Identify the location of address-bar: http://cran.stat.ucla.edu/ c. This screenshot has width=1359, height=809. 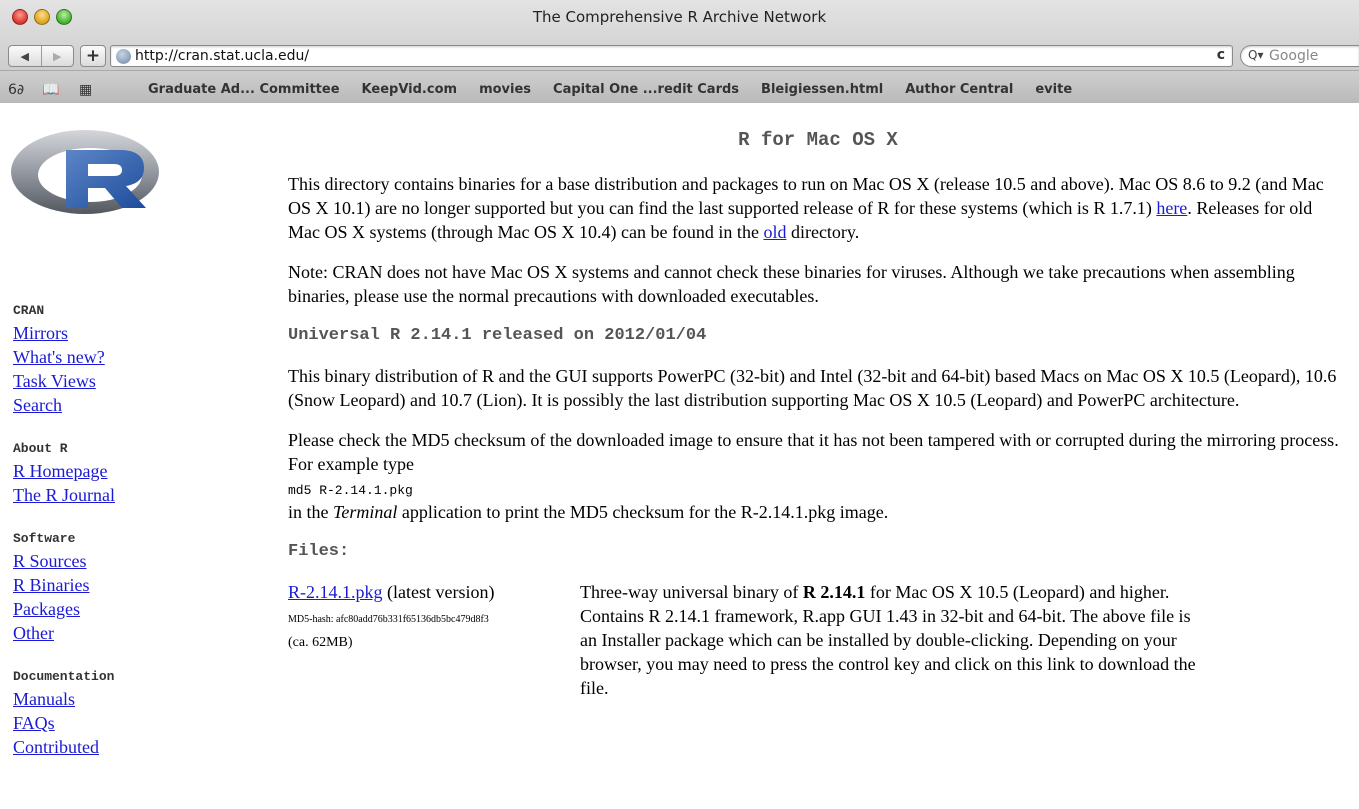
(671, 56).